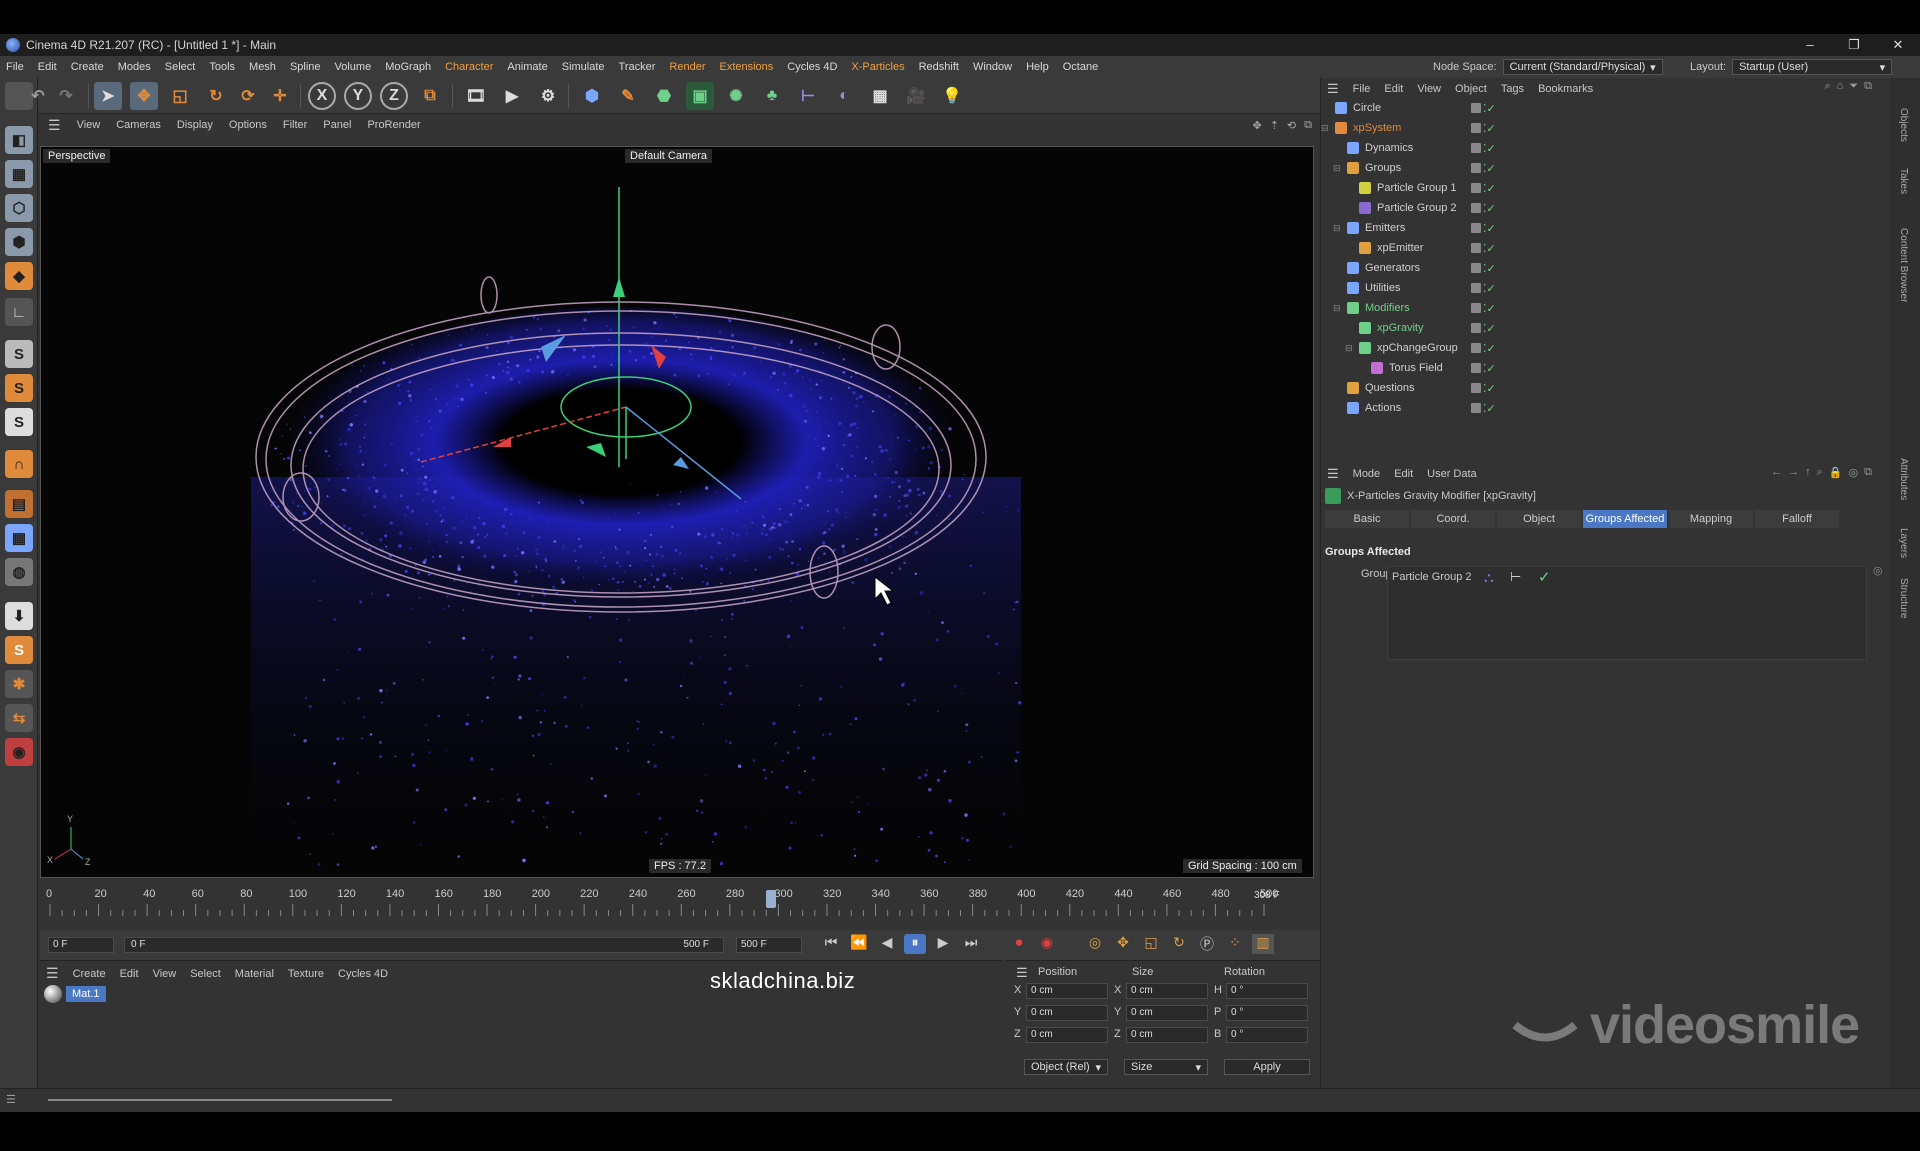 This screenshot has height=1151, width=1920. I want to click on cube-icon: ⬢, so click(592, 96).